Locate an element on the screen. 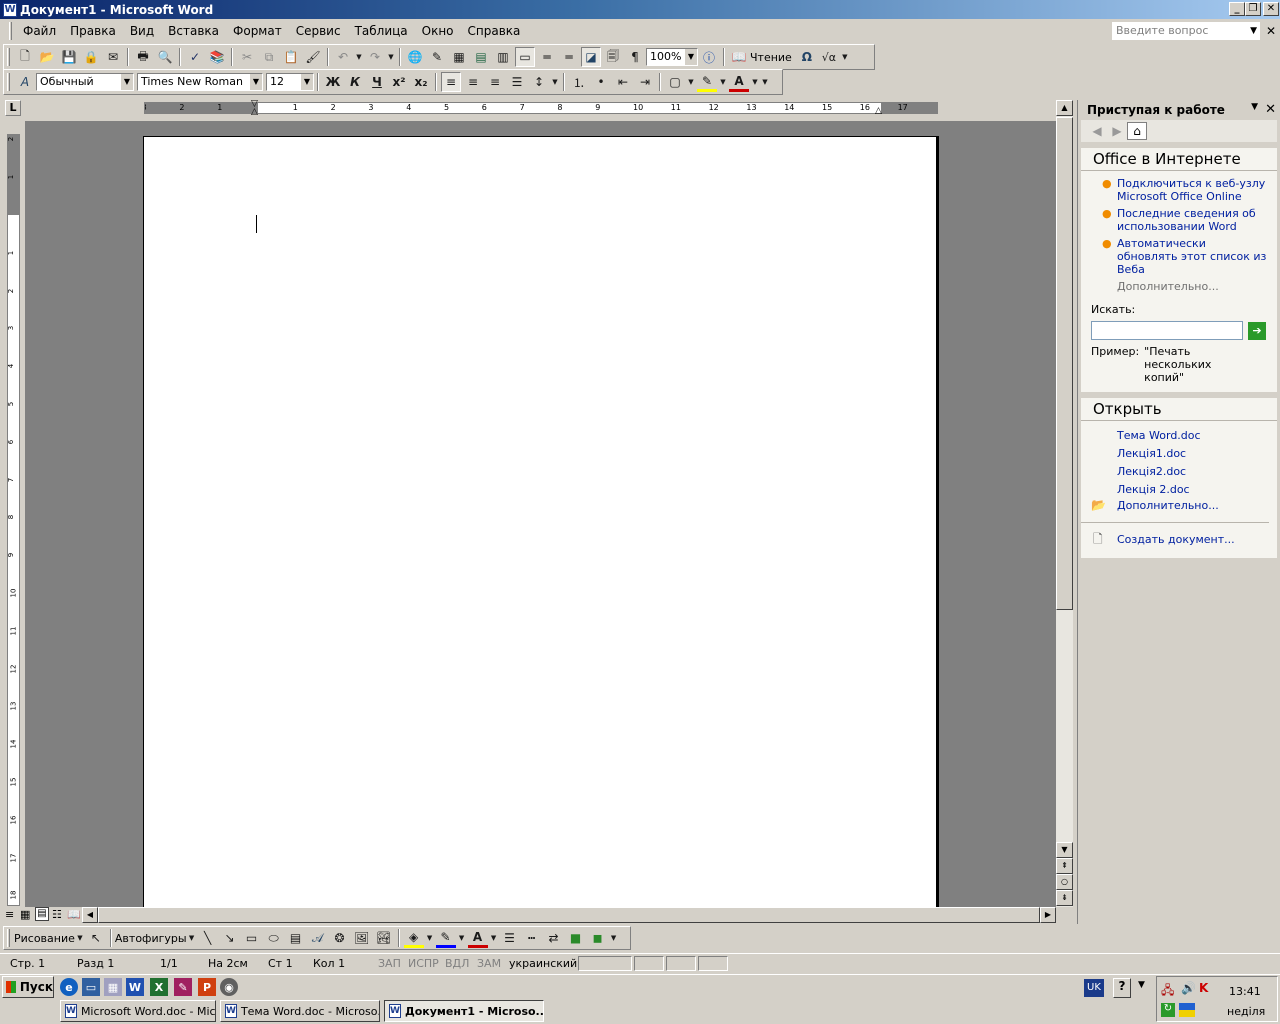 The image size is (1280, 1024). new-document-icon: 🗋 is located at coordinates (25, 57).